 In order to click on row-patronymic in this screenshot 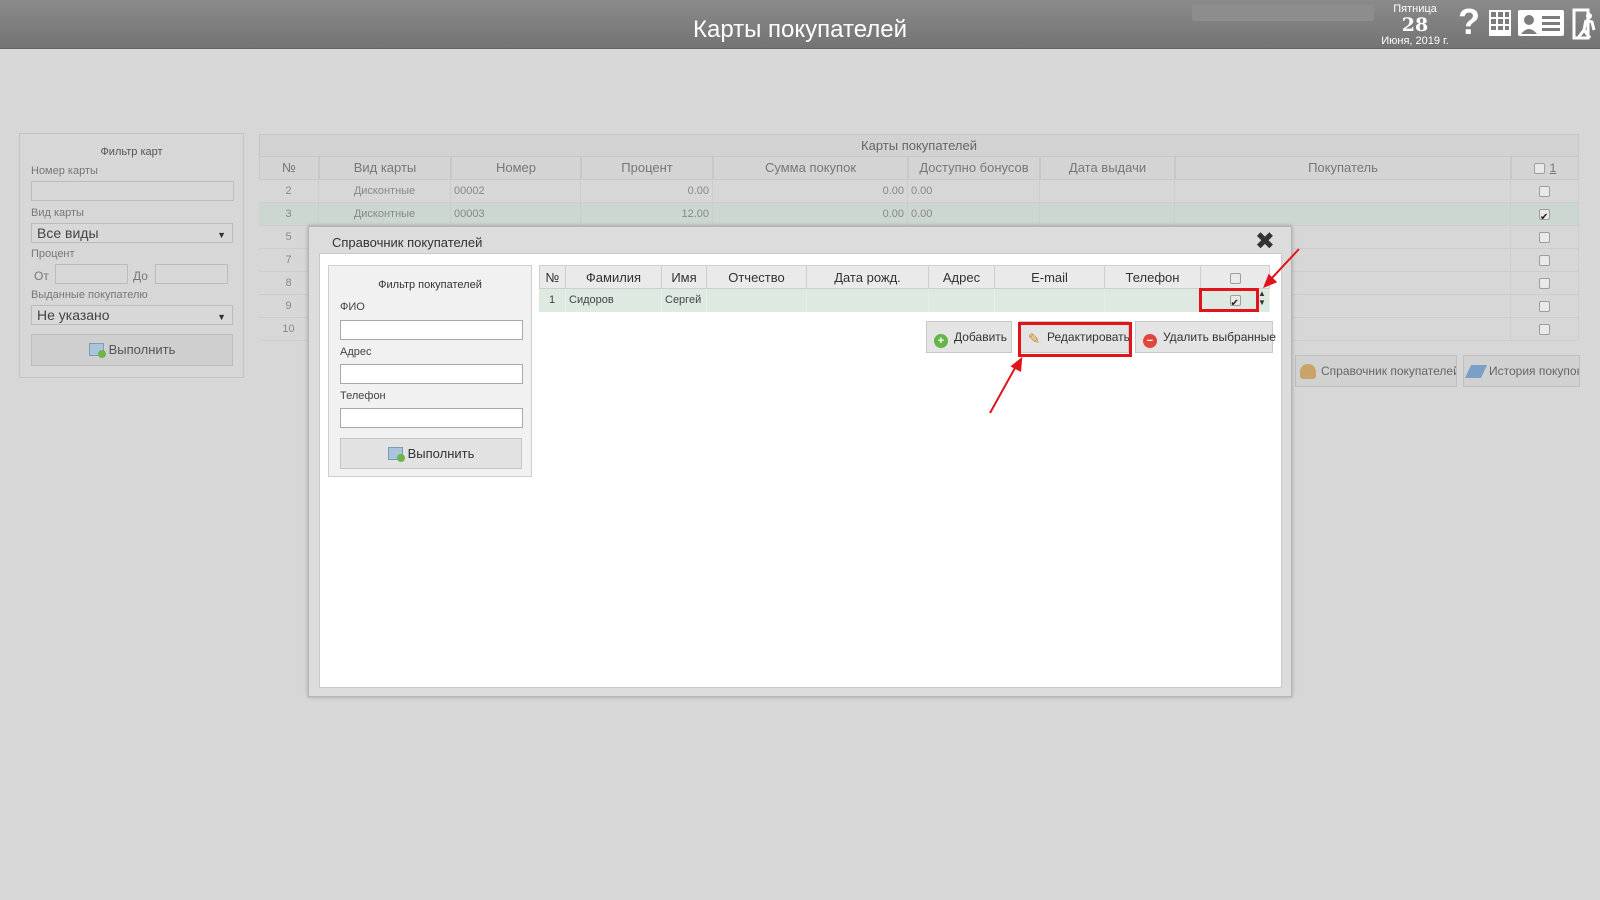, I will do `click(757, 300)`.